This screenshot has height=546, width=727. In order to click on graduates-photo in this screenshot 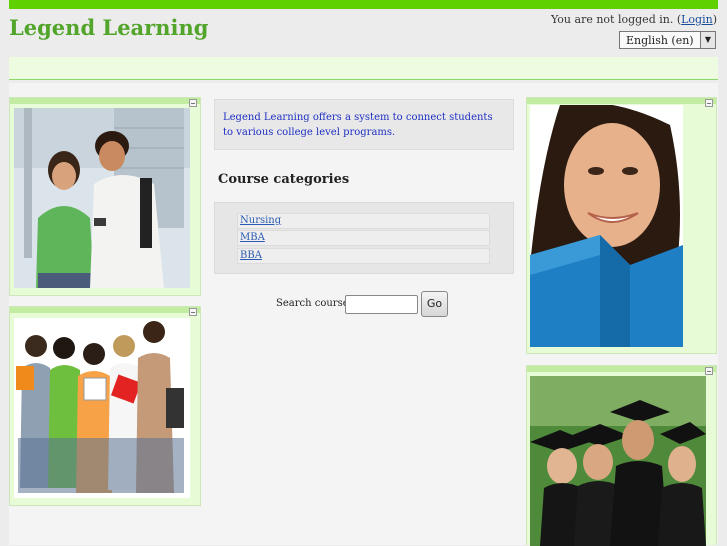, I will do `click(618, 461)`.